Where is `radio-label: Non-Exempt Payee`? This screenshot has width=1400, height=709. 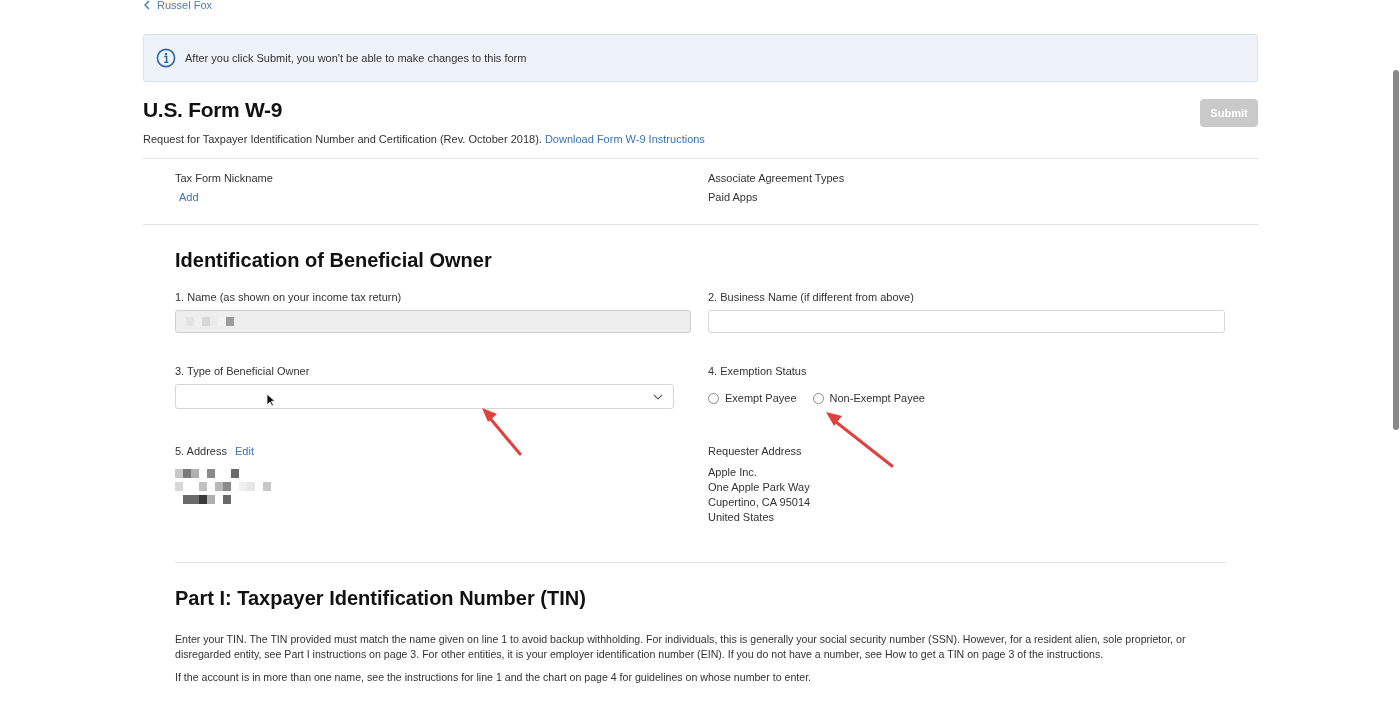 radio-label: Non-Exempt Payee is located at coordinates (877, 398).